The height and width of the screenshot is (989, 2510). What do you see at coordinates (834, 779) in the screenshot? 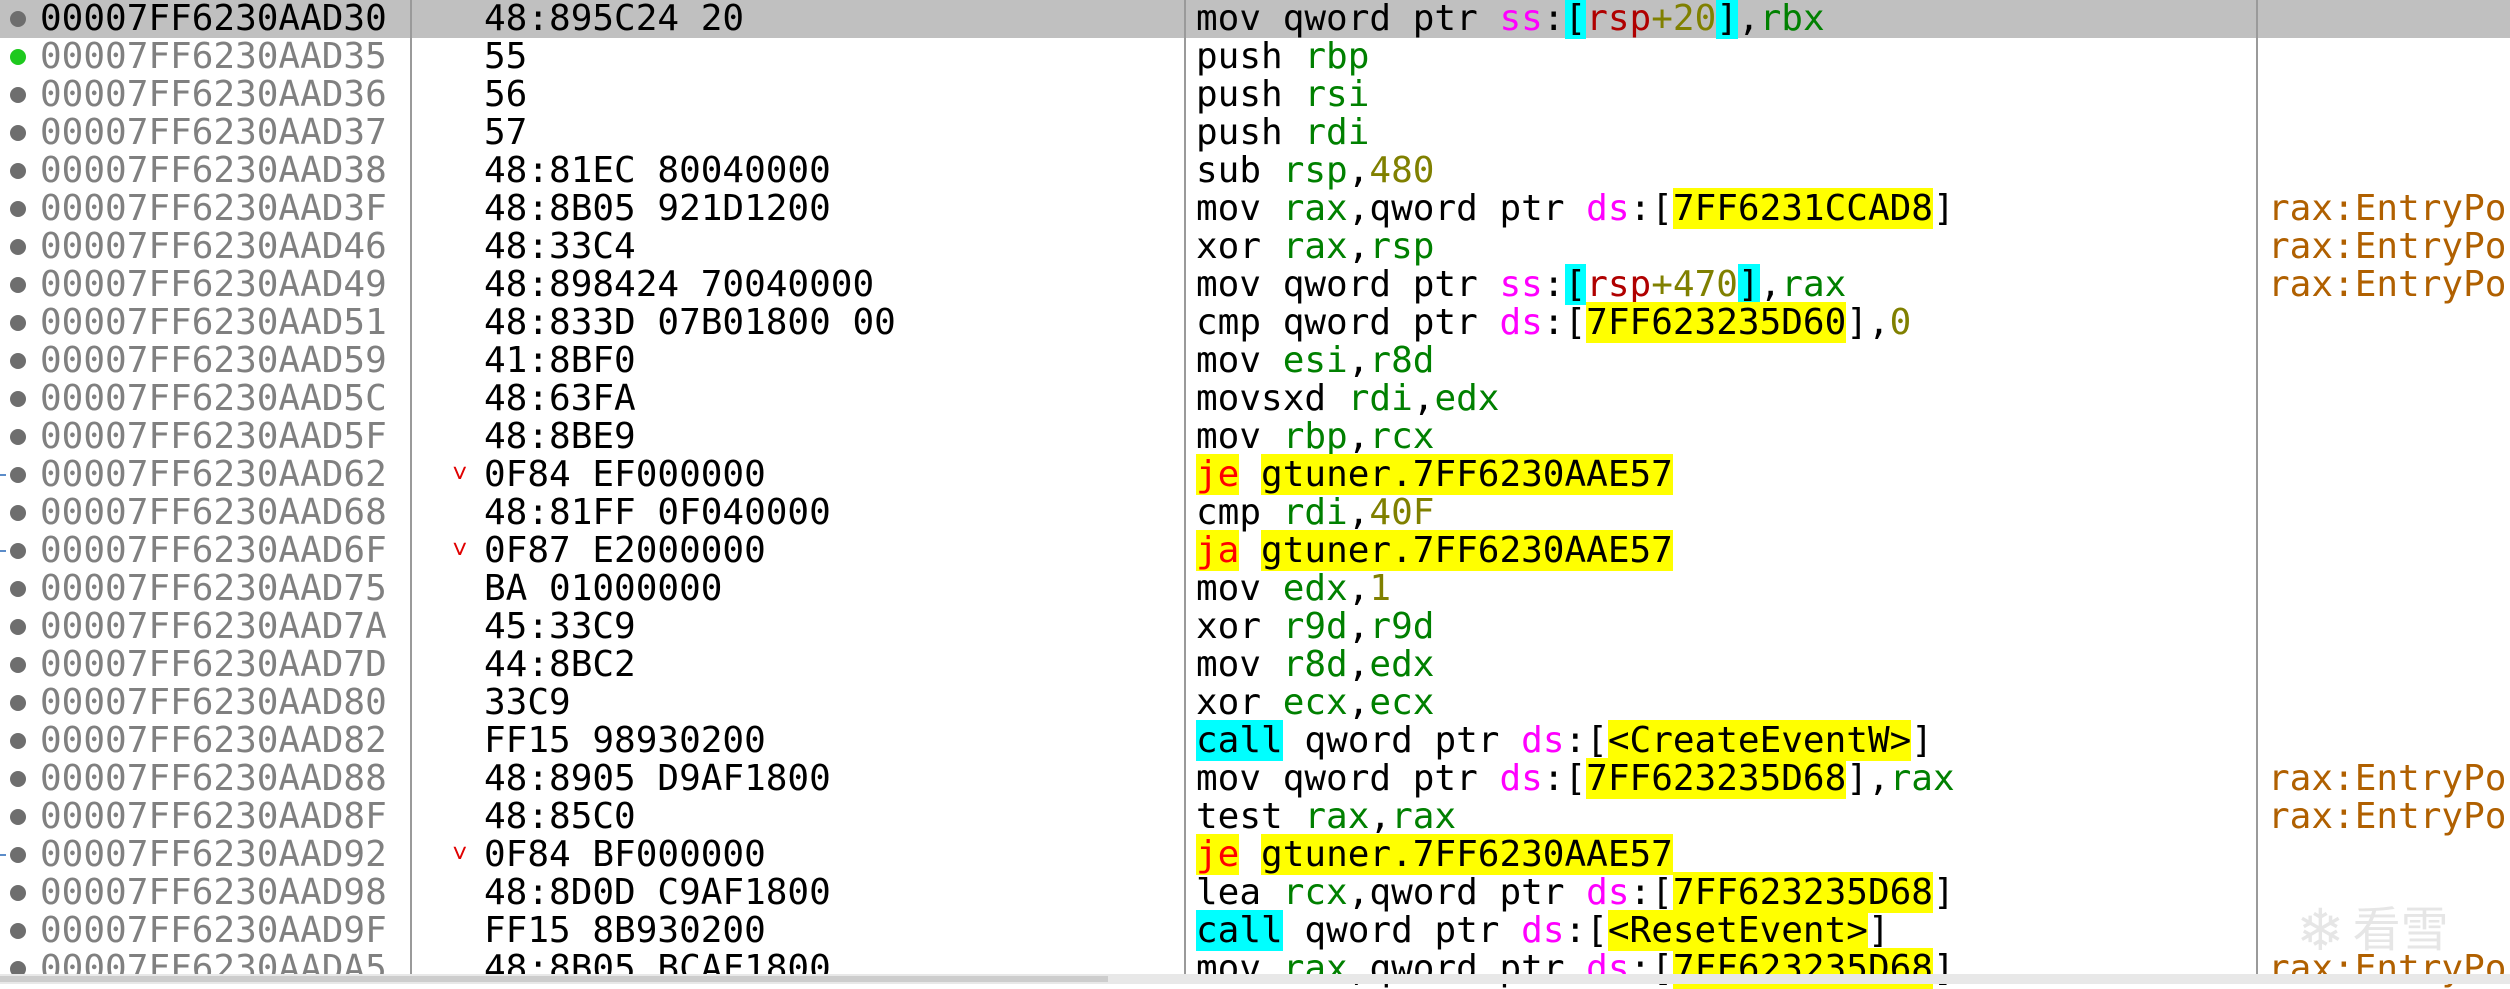
I see `bytes-cell: 48:8905 D9AF1800` at bounding box center [834, 779].